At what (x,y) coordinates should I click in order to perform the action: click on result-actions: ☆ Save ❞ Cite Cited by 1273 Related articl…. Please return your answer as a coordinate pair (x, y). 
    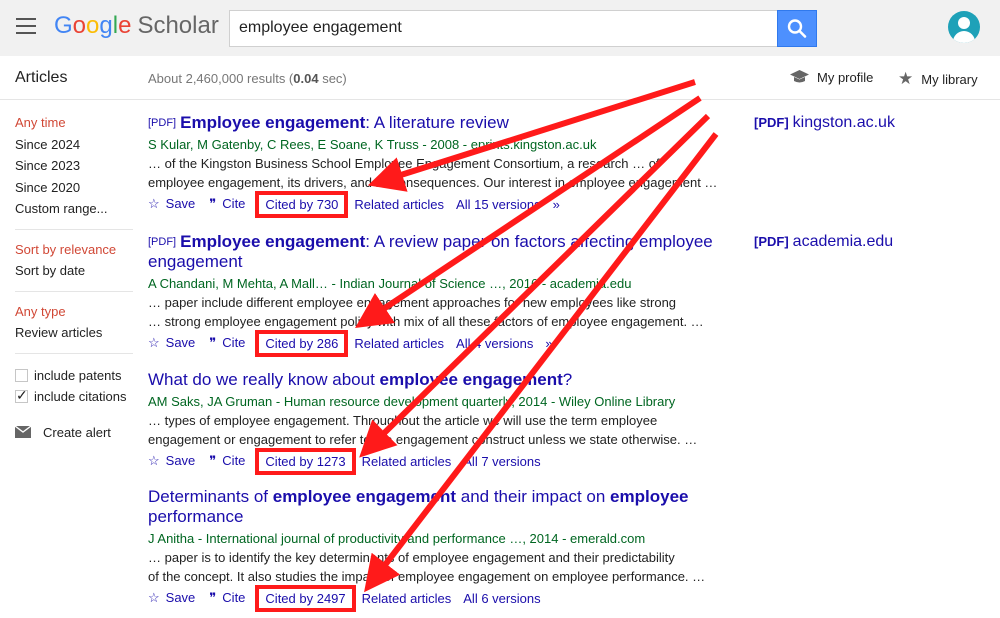
    Looking at the image, I should click on (438, 461).